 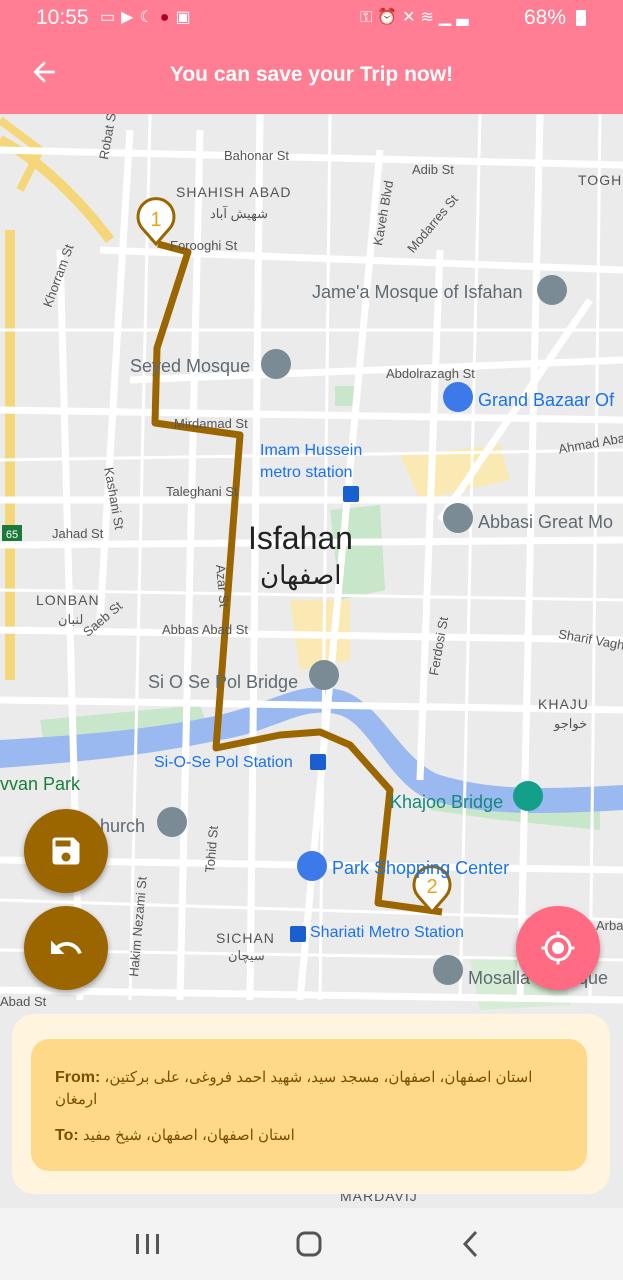 I want to click on poi-label: Imam Hussein, so click(x=311, y=451).